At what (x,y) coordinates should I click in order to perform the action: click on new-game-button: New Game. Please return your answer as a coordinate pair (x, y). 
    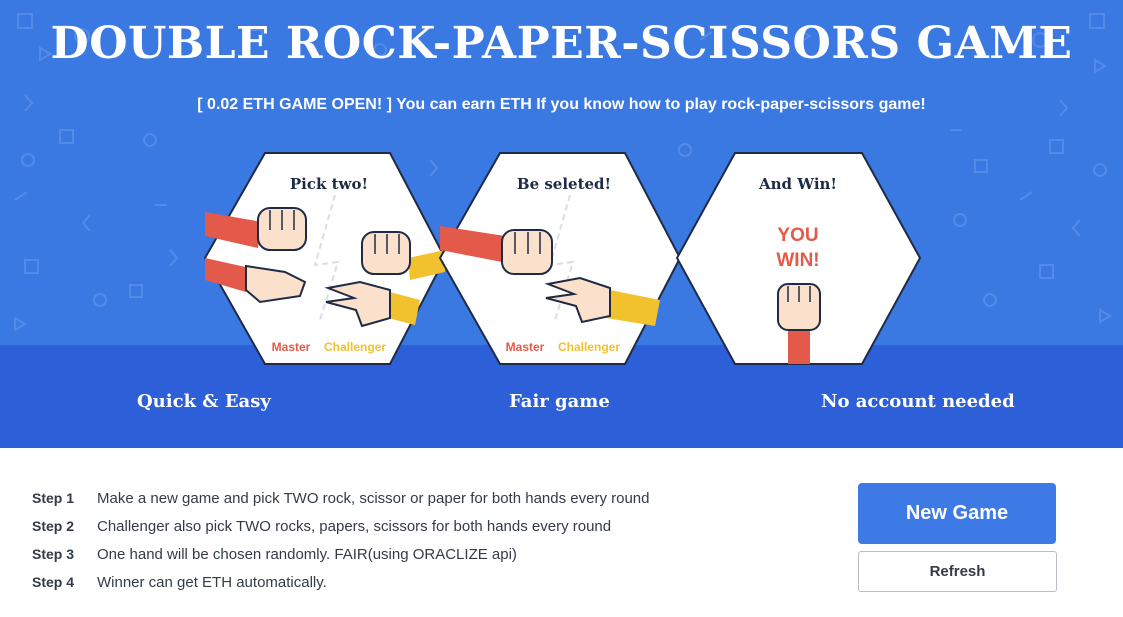
    Looking at the image, I should click on (957, 513).